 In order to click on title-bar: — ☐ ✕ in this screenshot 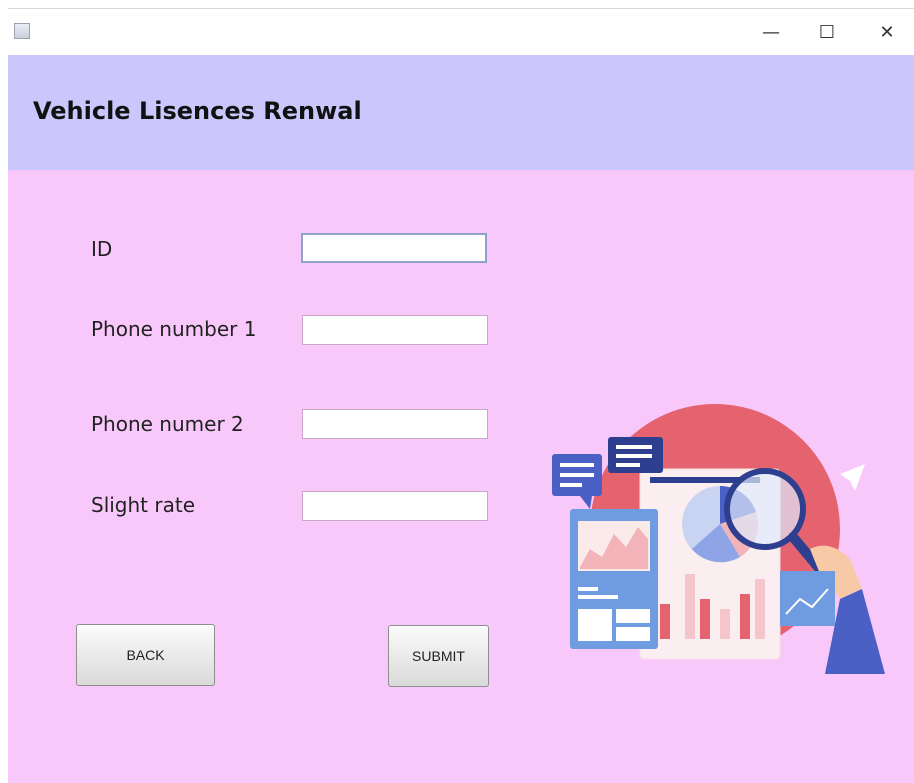, I will do `click(461, 32)`.